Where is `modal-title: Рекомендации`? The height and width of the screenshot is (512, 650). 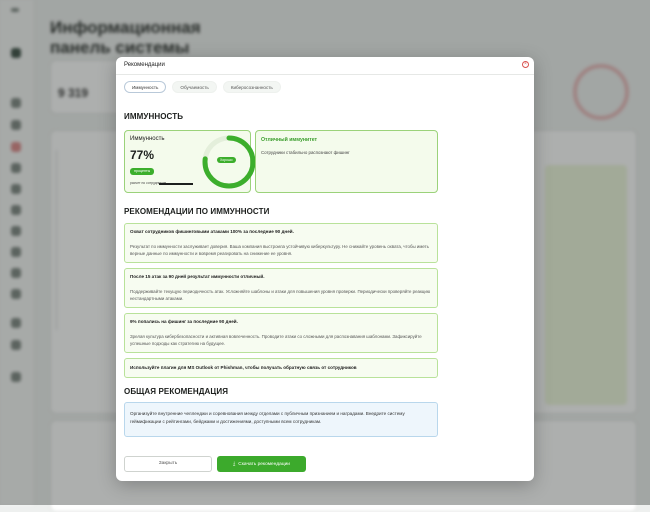
modal-title: Рекомендации is located at coordinates (144, 65).